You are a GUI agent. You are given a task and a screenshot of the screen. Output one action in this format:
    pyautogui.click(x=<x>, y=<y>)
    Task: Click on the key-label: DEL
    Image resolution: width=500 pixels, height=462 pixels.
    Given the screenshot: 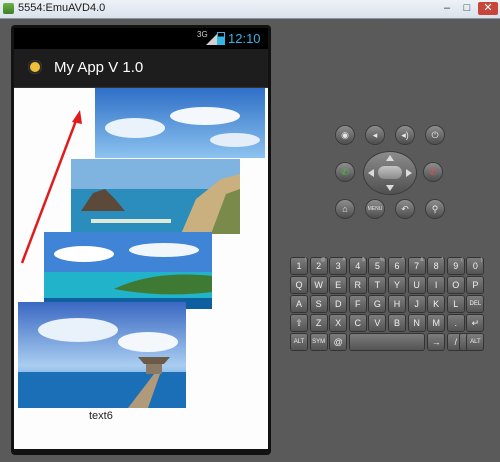 What is the action you would take?
    pyautogui.click(x=475, y=304)
    